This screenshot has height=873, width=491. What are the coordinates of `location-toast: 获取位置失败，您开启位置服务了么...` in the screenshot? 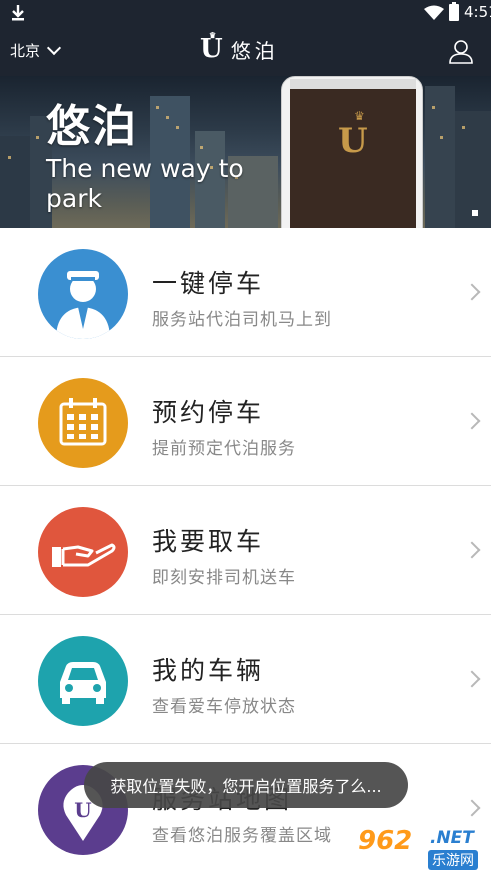 It's located at (246, 785).